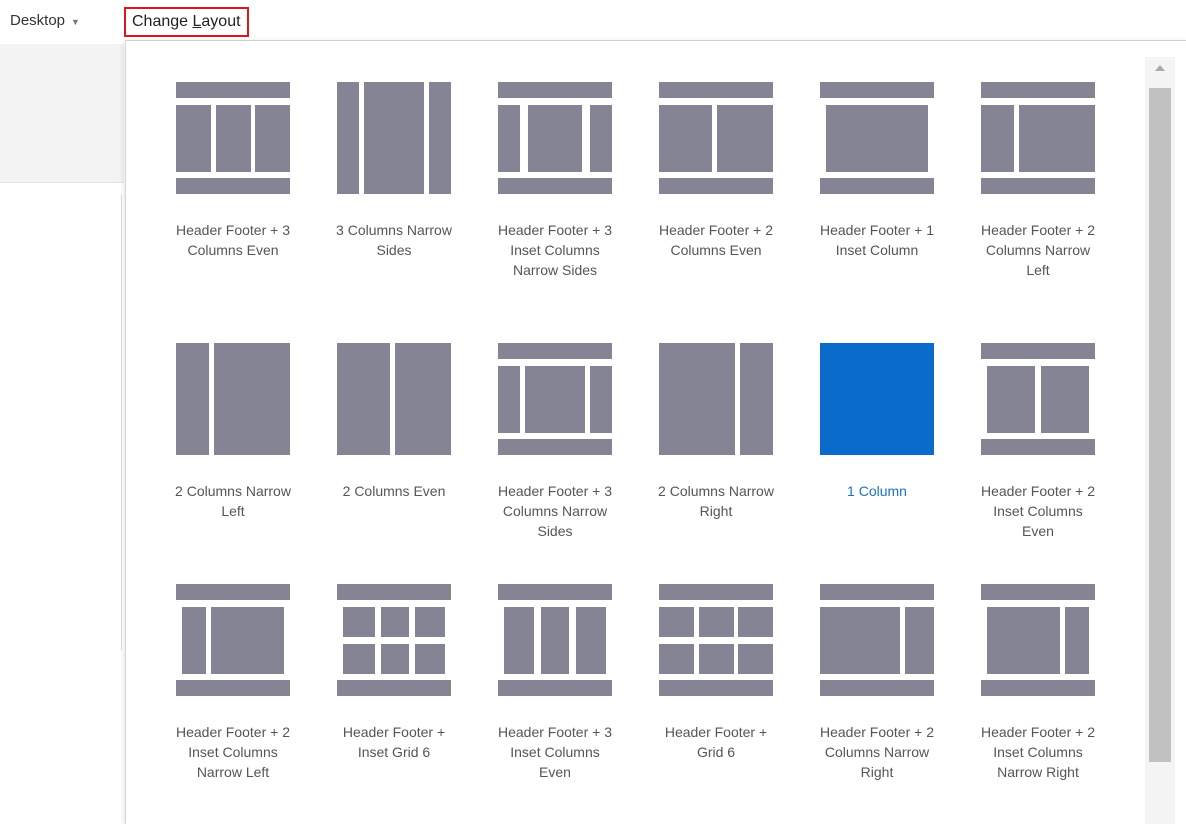 This screenshot has height=824, width=1186. I want to click on layout-option: Header Footer + 2 Columns Even, so click(716, 171).